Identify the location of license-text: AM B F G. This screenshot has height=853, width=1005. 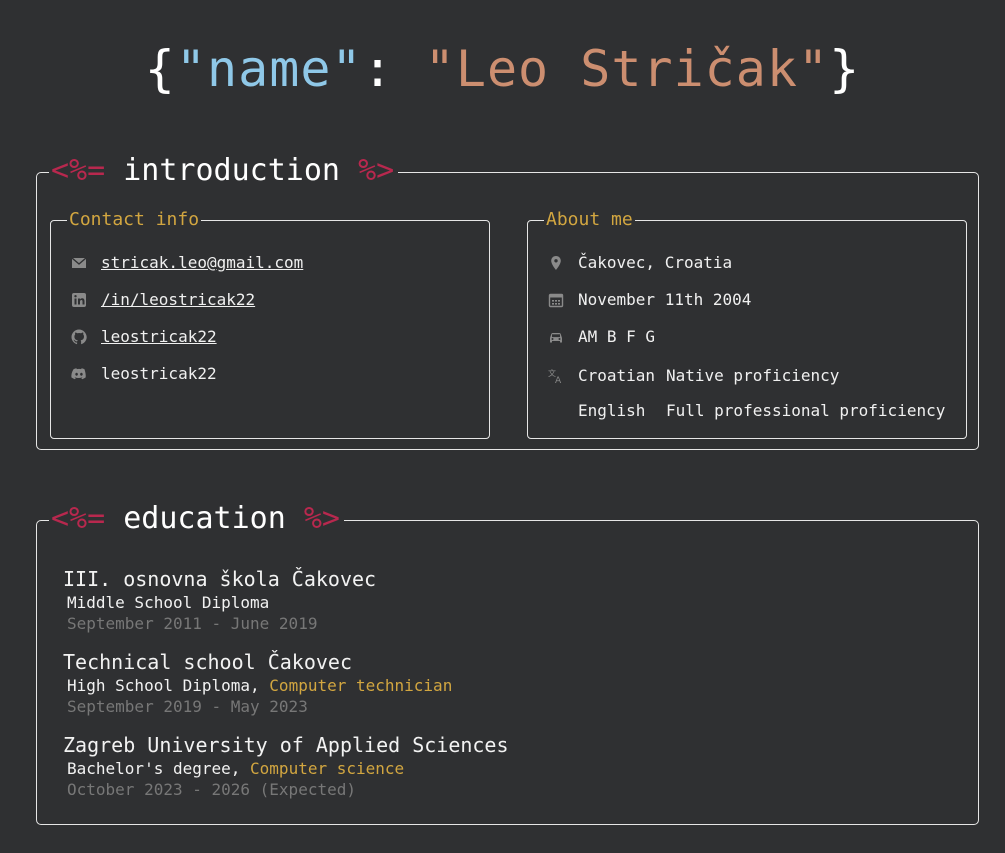
(617, 336).